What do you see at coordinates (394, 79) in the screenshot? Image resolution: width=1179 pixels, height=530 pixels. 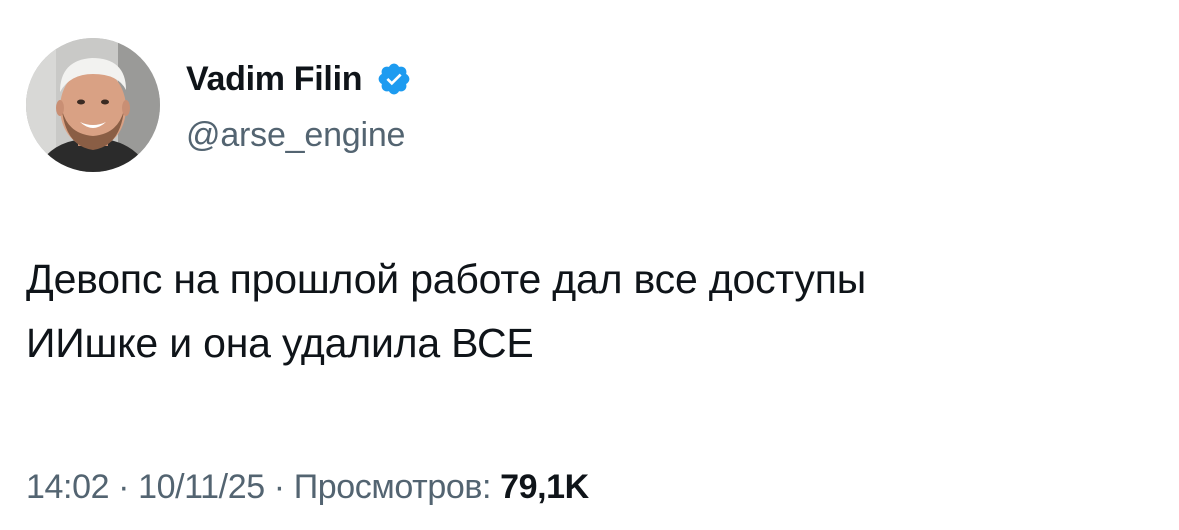 I see `verified-badge-icon` at bounding box center [394, 79].